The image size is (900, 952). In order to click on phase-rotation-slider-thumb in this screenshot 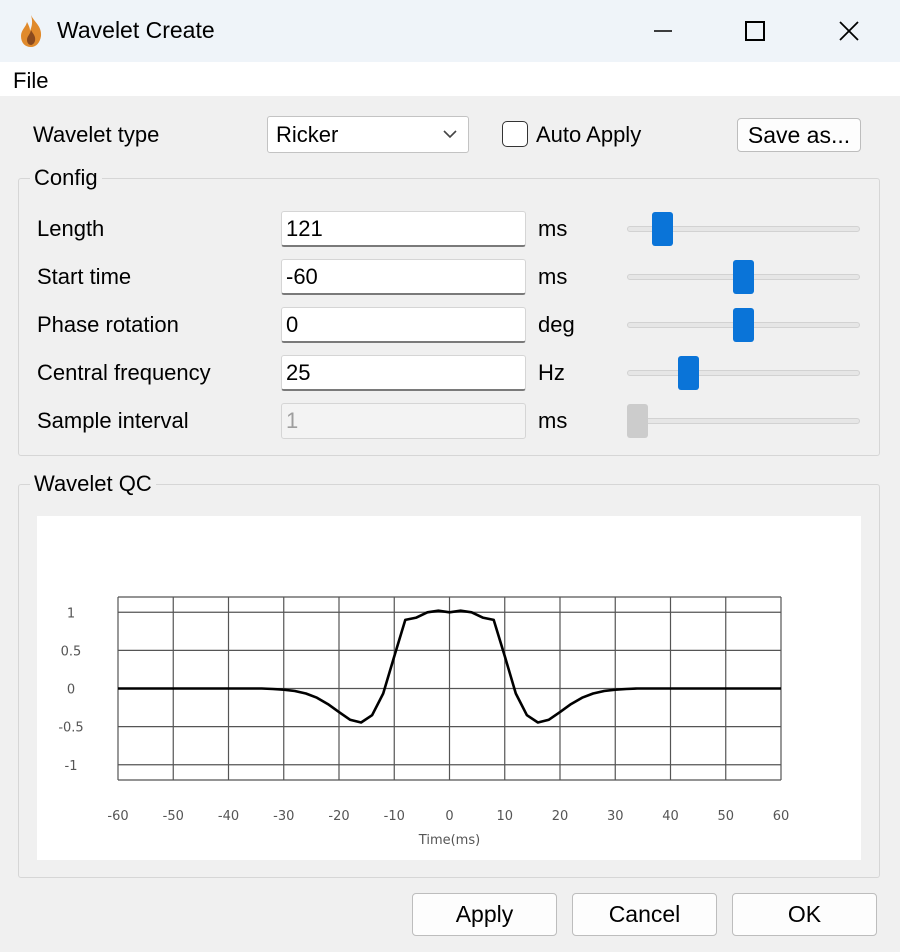, I will do `click(743, 325)`.